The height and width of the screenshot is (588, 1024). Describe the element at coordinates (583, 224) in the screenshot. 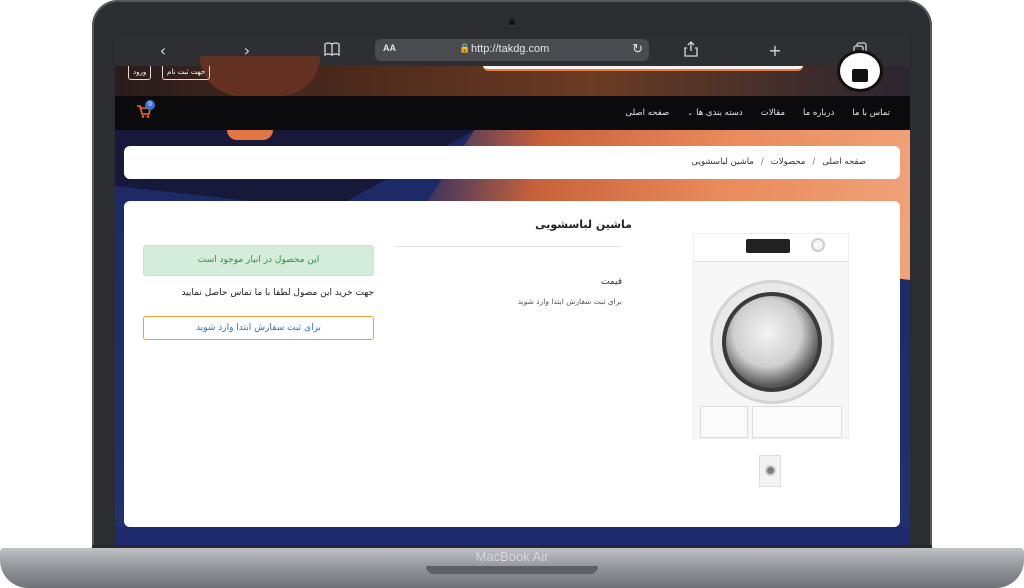

I see `product-title: ماشین لباسشویی` at that location.